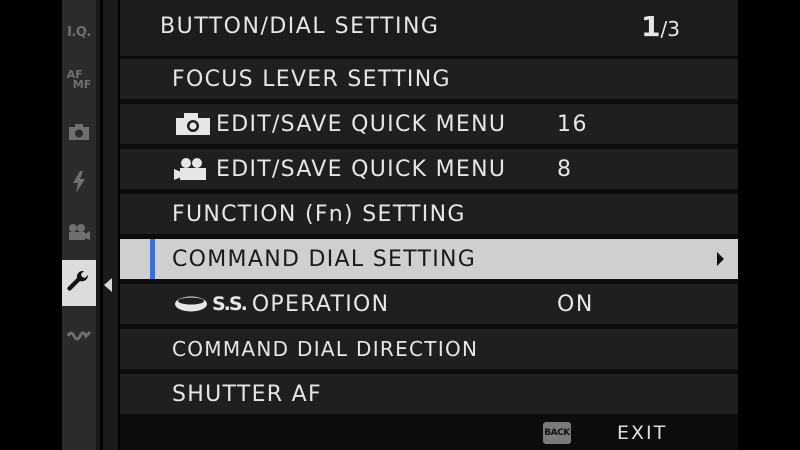 Image resolution: width=800 pixels, height=450 pixels. I want to click on menu-item-focus-lever-setting: FOCUS LEVER SETTING, so click(429, 79).